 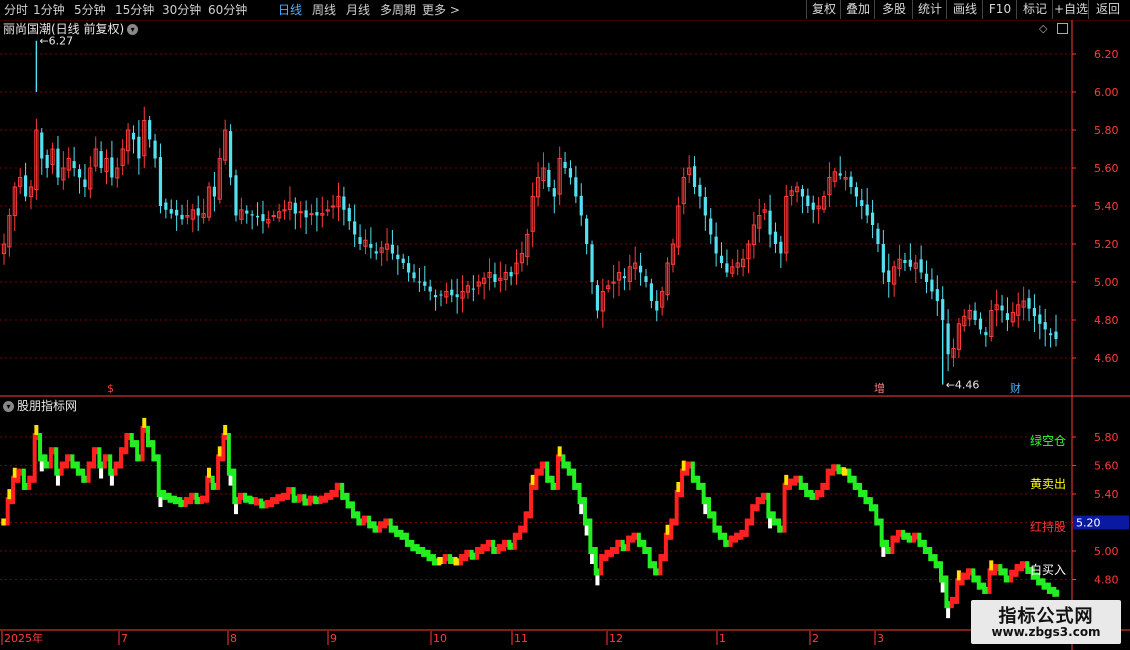 What do you see at coordinates (963, 385) in the screenshot?
I see `low-price-label: ←4.46` at bounding box center [963, 385].